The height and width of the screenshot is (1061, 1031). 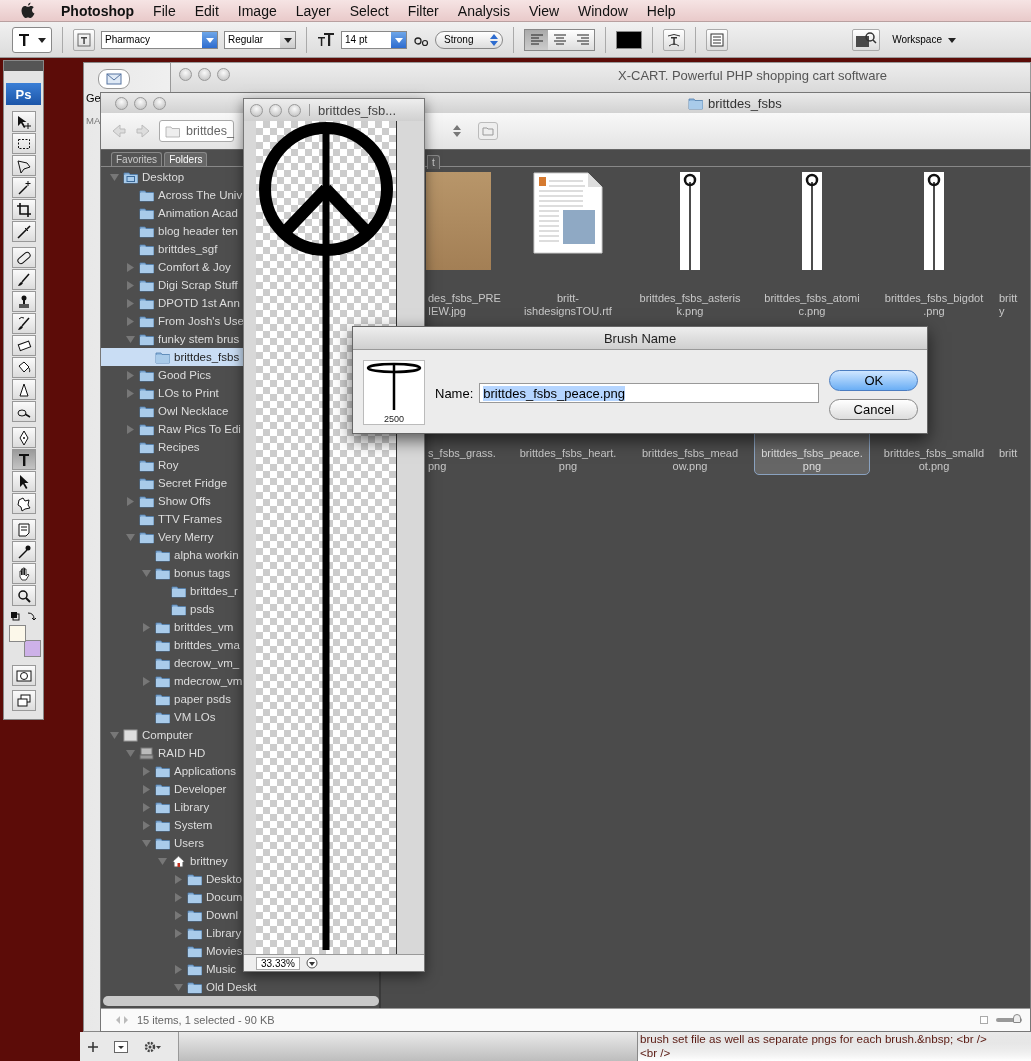 What do you see at coordinates (127, 39) in the screenshot?
I see `select-value: Pharmacy` at bounding box center [127, 39].